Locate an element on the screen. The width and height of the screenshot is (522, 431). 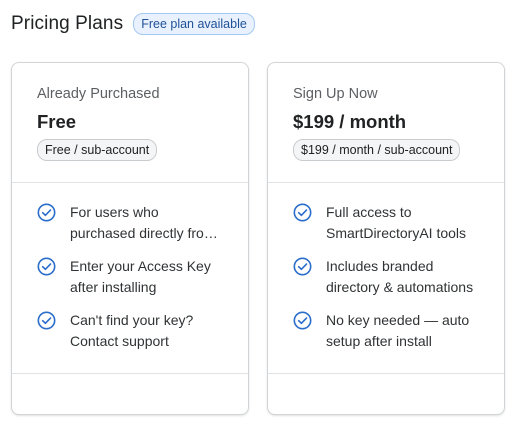
feature-item: Includes branded directory & automations is located at coordinates (392, 283).